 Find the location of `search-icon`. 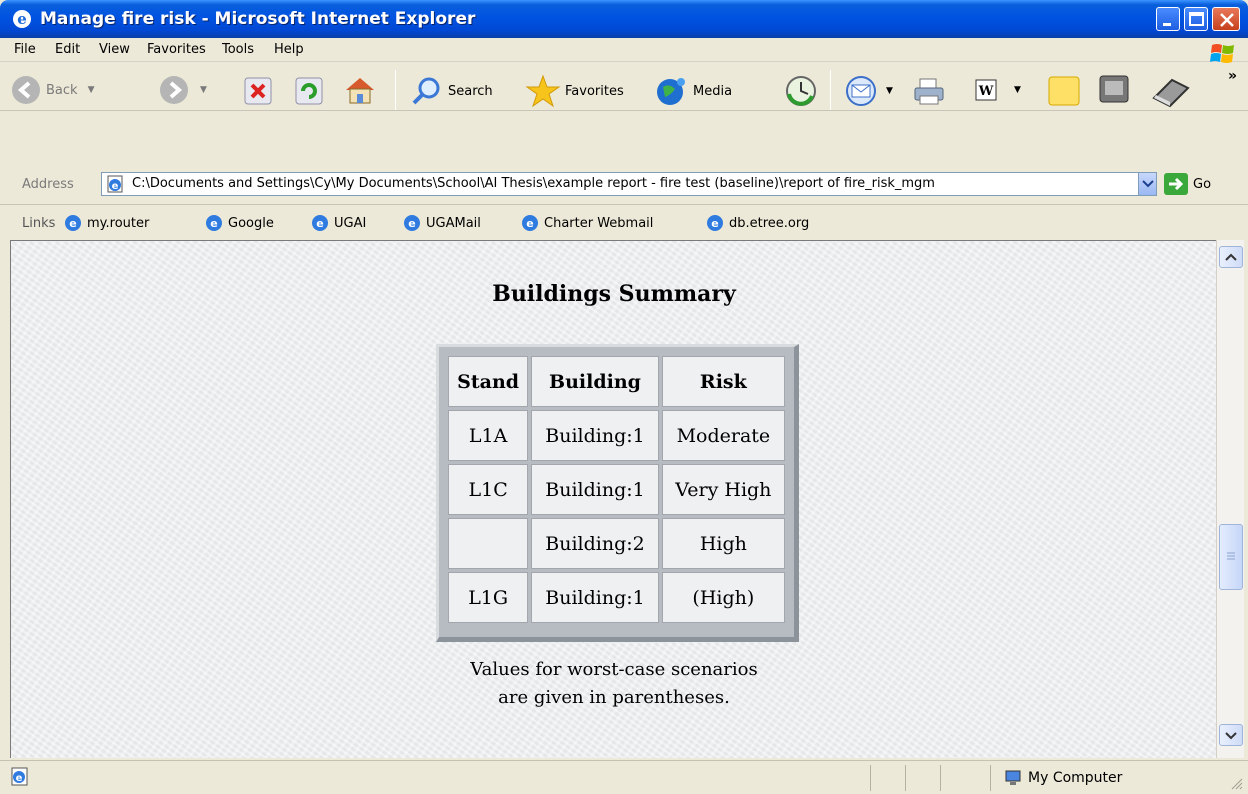

search-icon is located at coordinates (426, 91).